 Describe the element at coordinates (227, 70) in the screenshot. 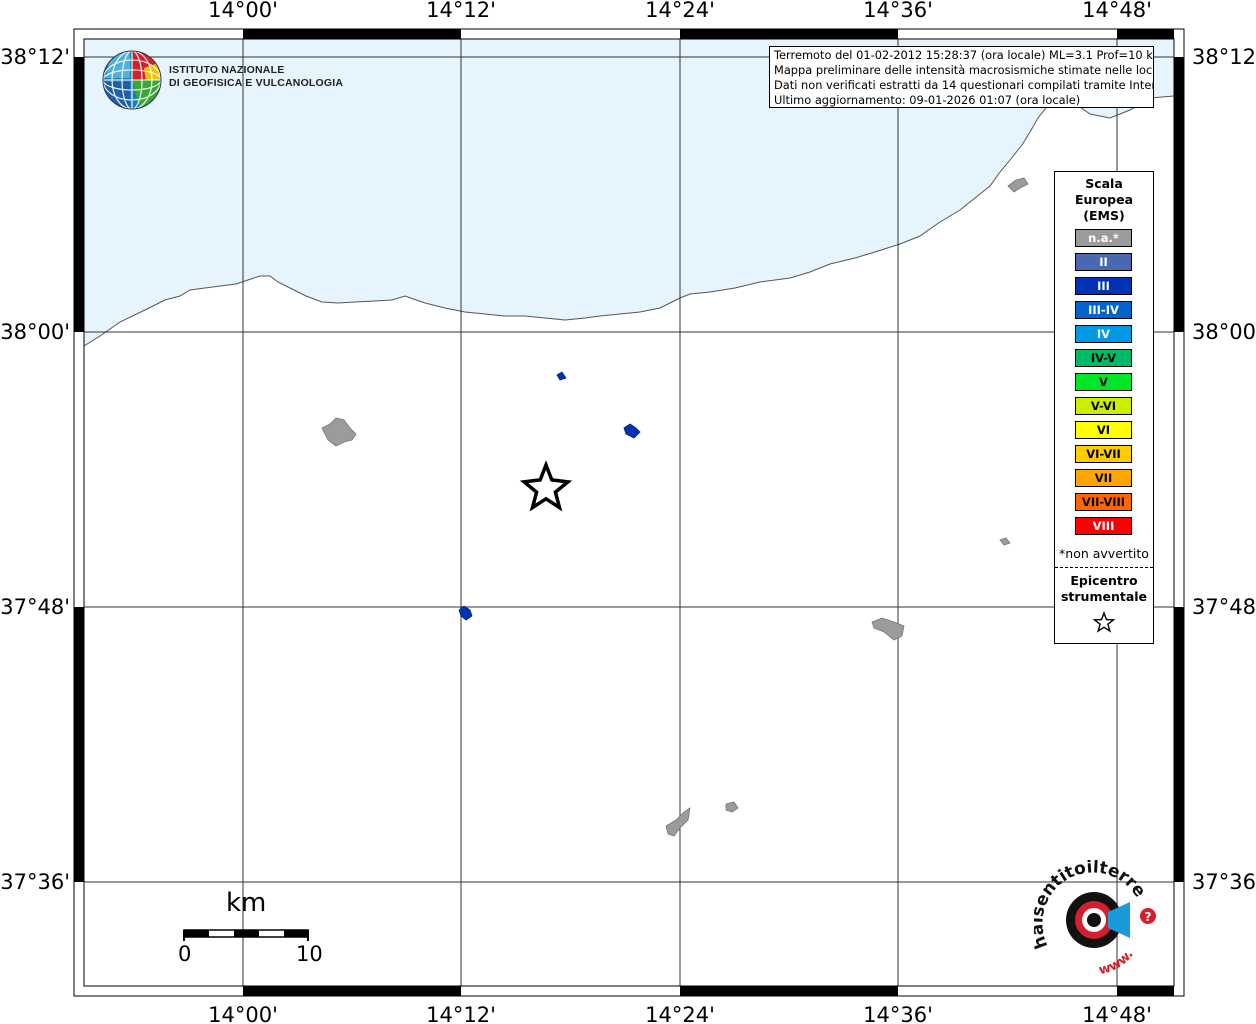

I see `institute-name-line1: ISTITUTO NAZIONALE` at that location.